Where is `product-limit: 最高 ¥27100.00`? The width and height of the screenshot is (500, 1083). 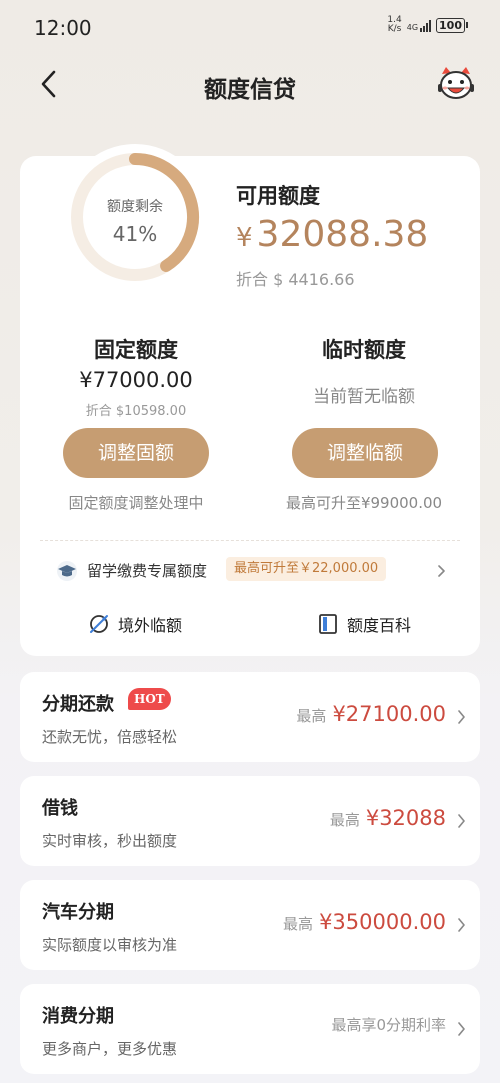
product-limit: 最高 ¥27100.00 is located at coordinates (371, 714).